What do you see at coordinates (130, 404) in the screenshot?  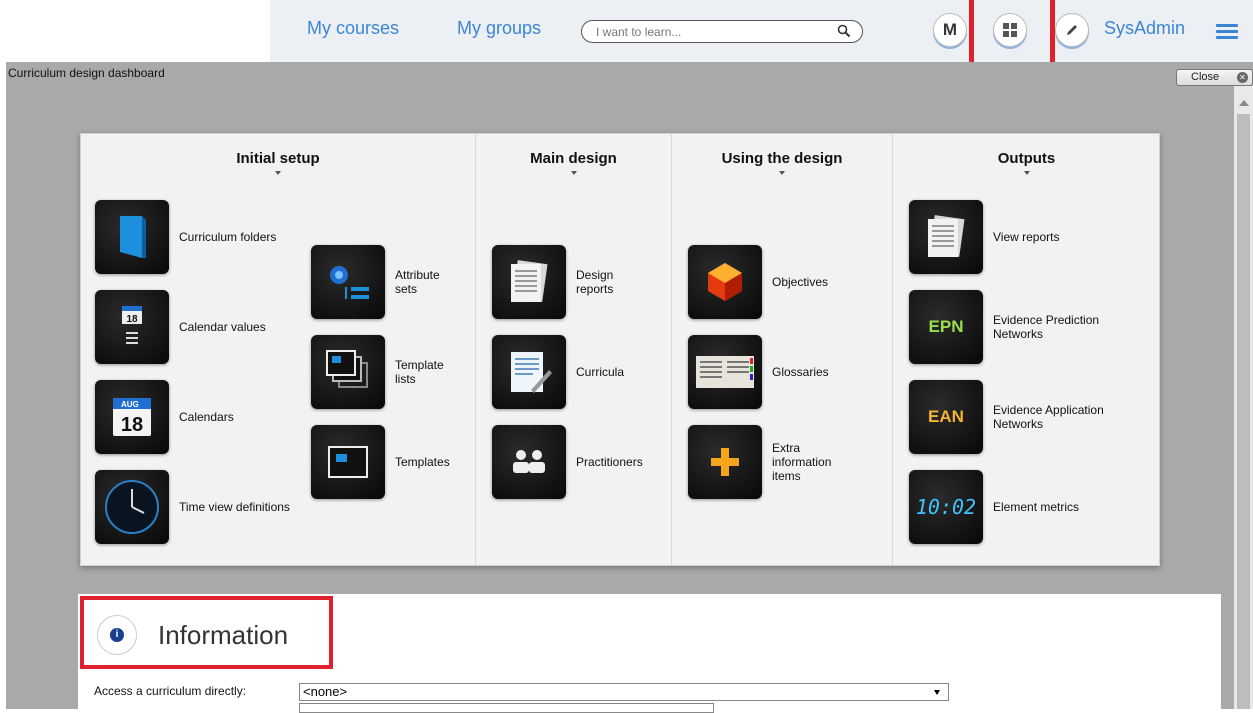 I see `calendar-month: AUG` at bounding box center [130, 404].